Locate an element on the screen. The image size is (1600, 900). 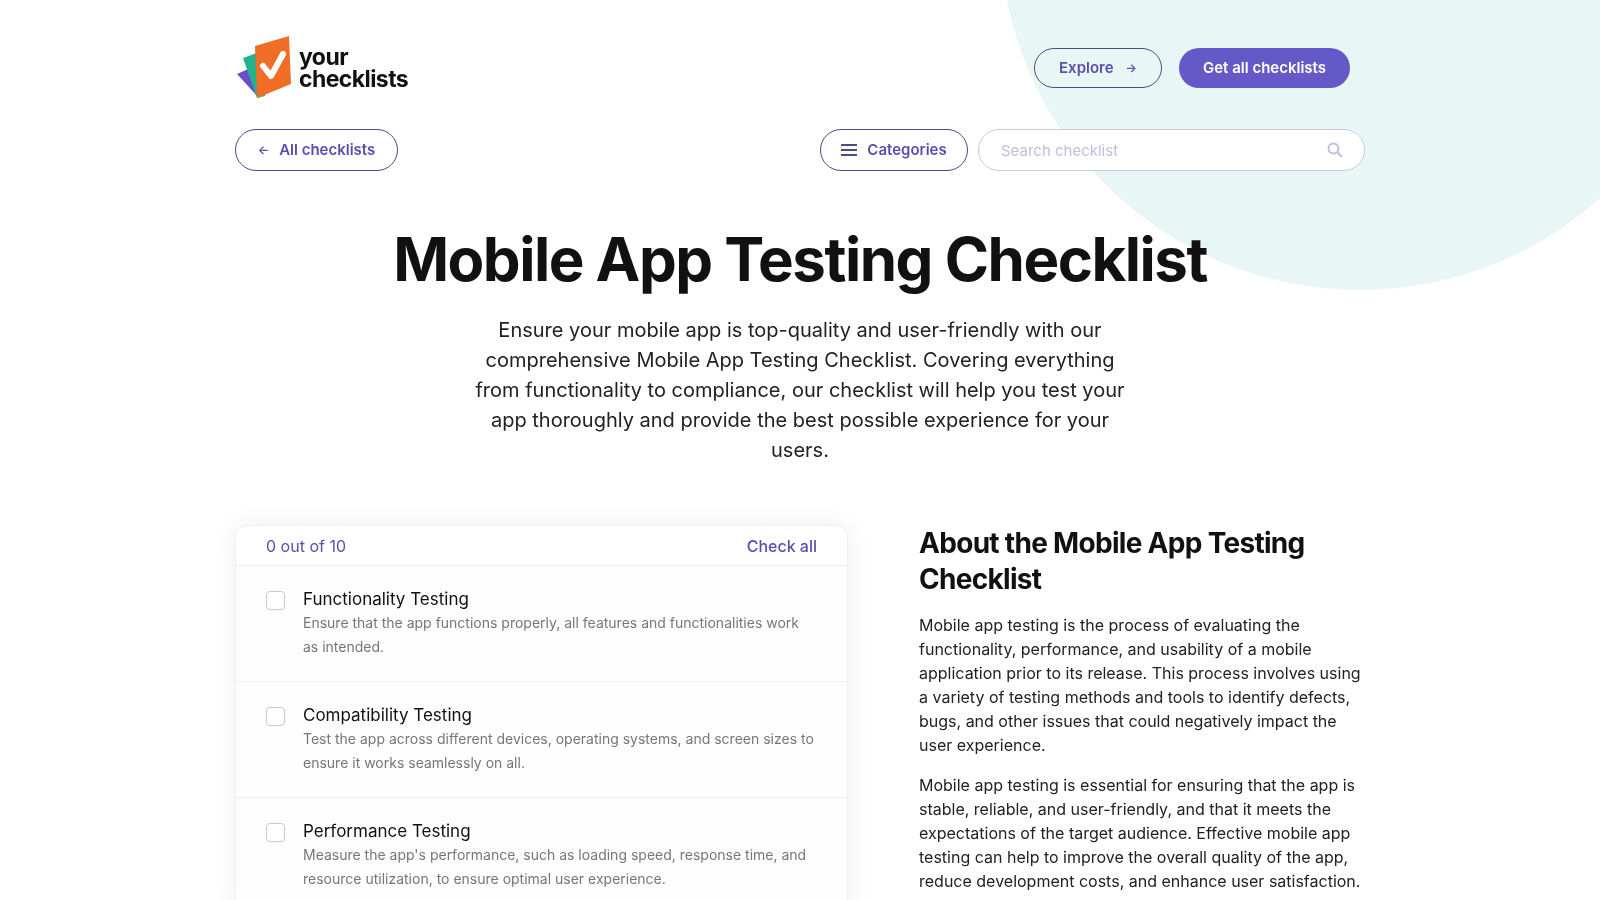
about-paragraph: Mobile app testing is essential for ensuring that the app is stable, reliable, and user-friendly, and that it meets the expectations of the target audience. Effective mobile app testing can help to improve the overall quality of the app, reduce development costs, and enhance user satisfaction. is located at coordinates (1140, 833).